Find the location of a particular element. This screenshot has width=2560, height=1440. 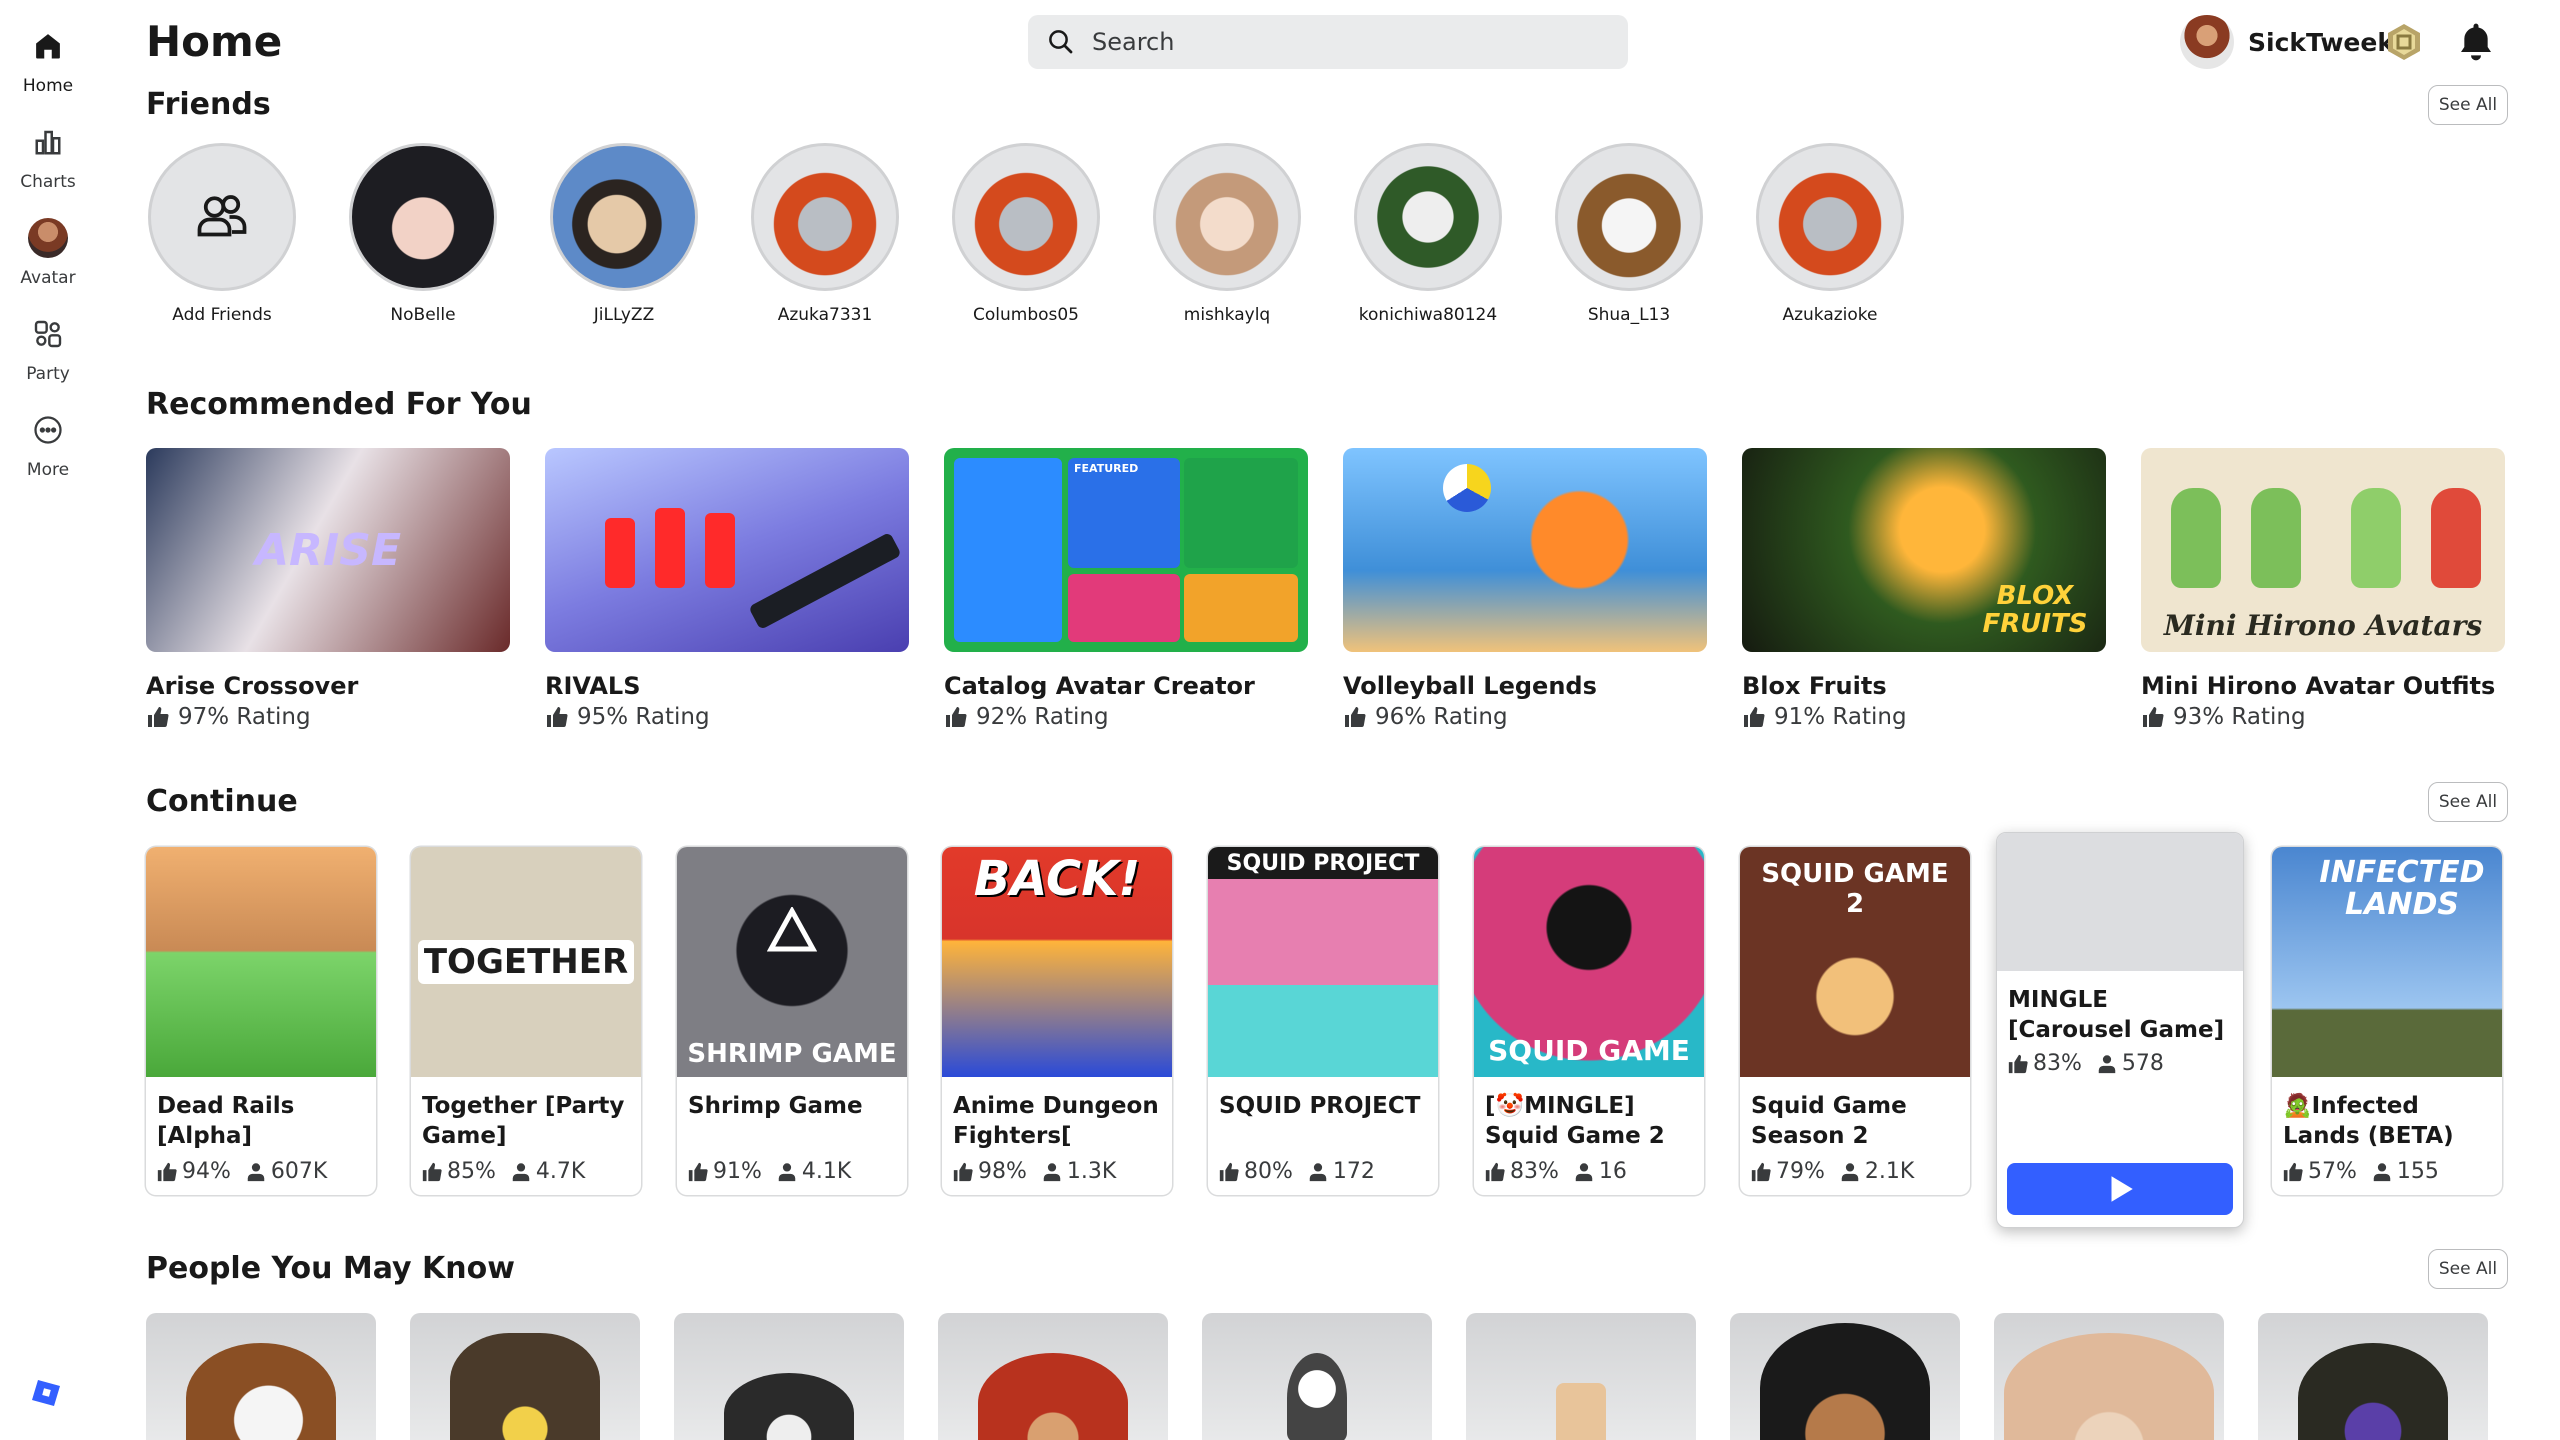

game-title: 🧟Infected Lands (BETA) is located at coordinates (2368, 1121).